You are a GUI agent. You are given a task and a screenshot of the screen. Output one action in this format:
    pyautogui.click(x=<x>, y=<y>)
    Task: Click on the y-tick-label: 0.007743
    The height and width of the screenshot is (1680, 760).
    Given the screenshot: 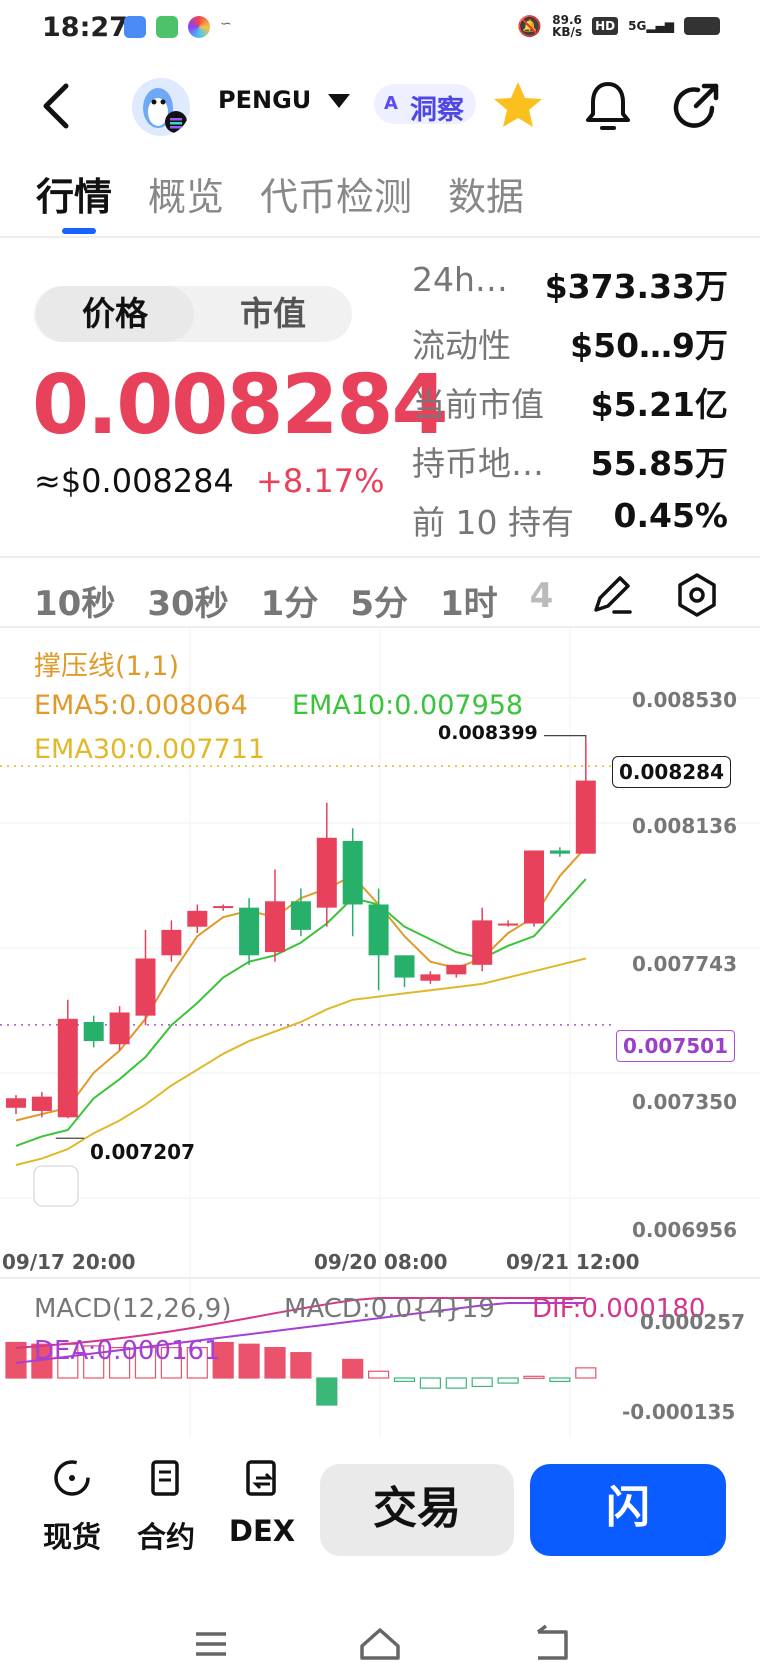 What is the action you would take?
    pyautogui.click(x=685, y=964)
    